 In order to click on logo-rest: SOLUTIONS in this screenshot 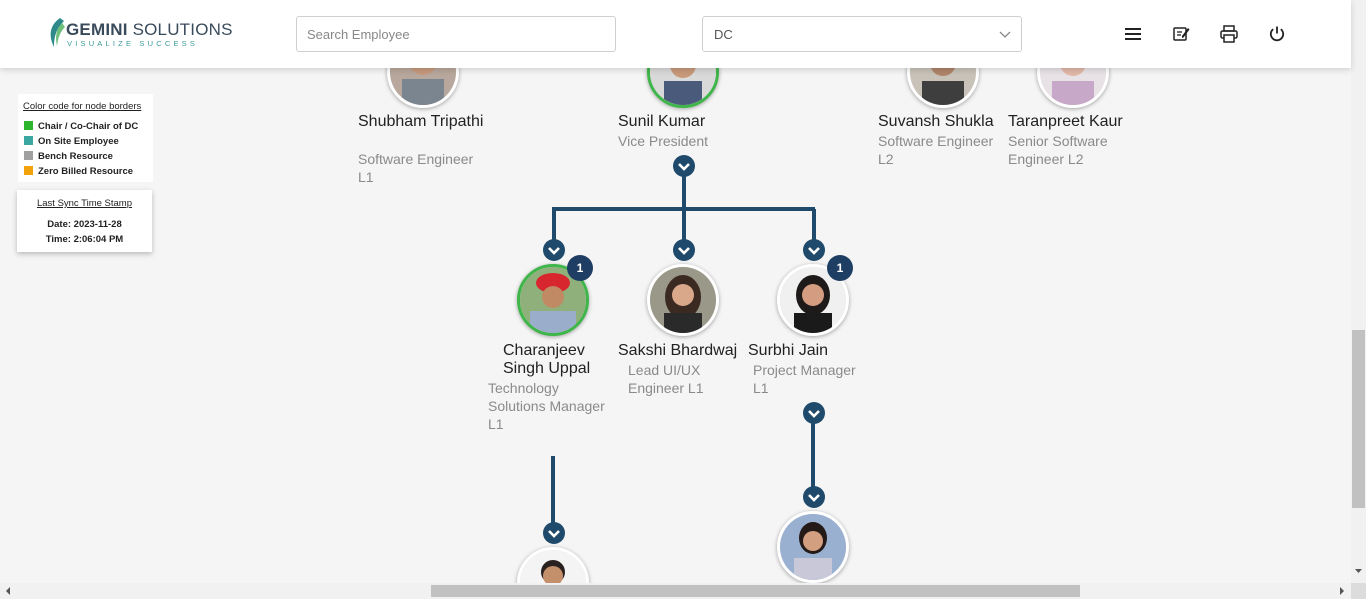, I will do `click(182, 29)`.